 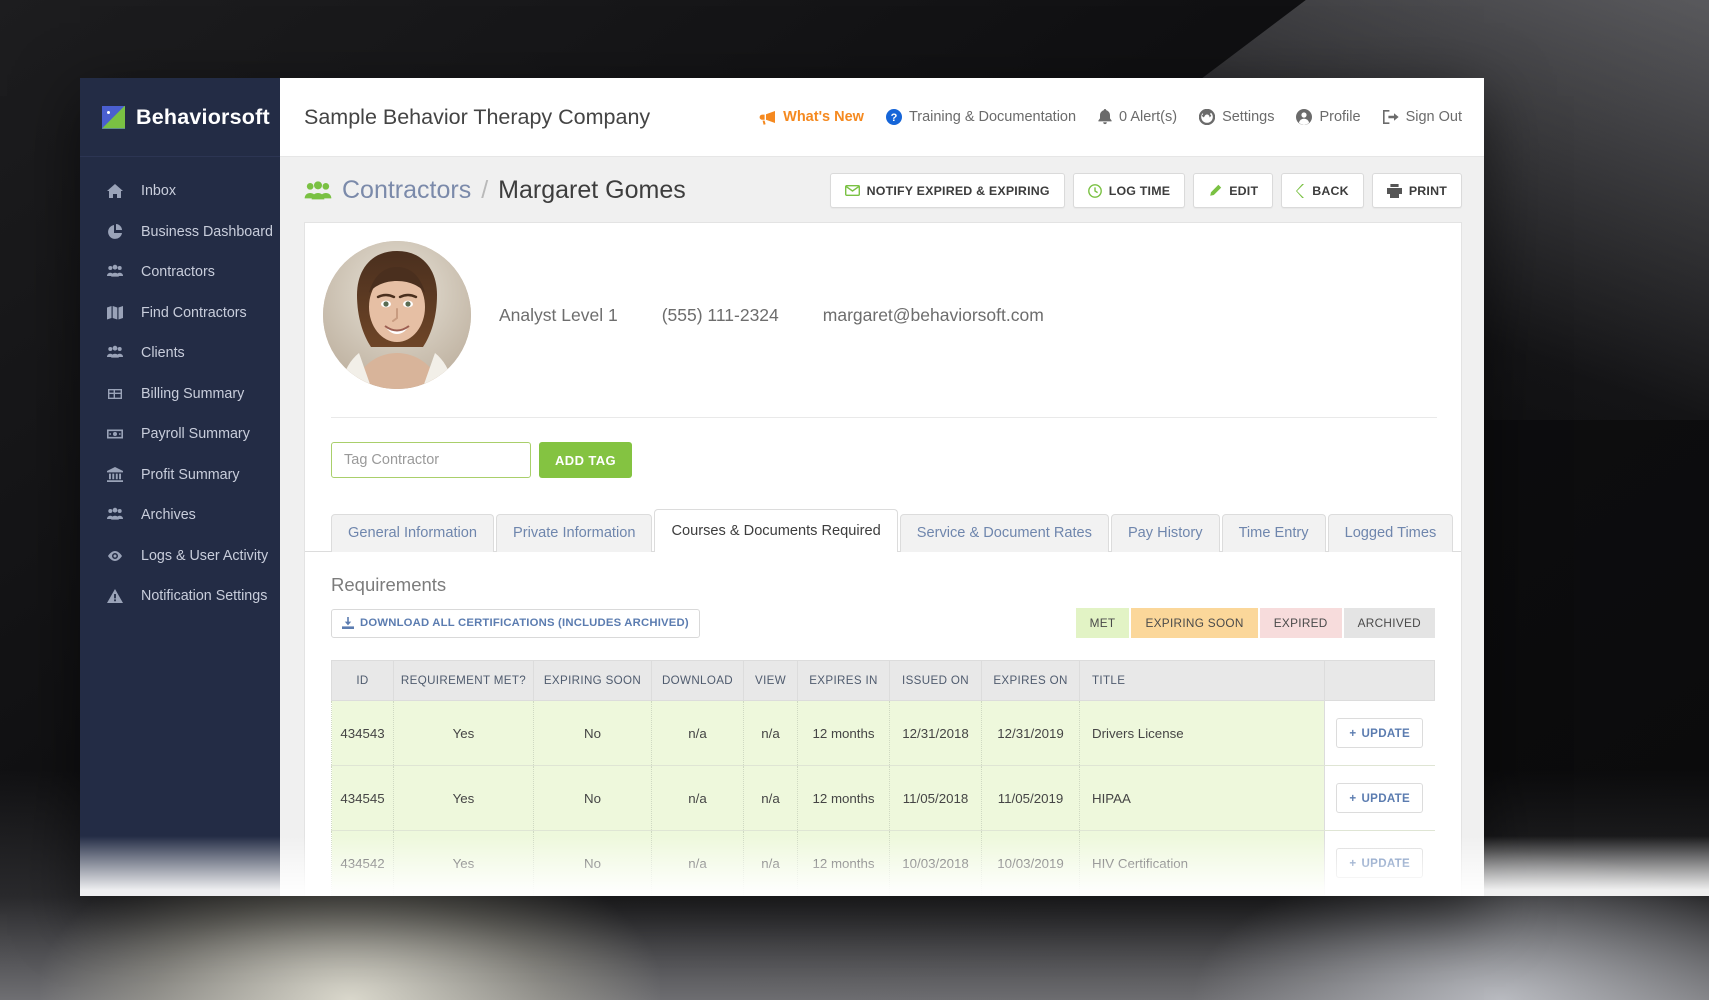 What do you see at coordinates (980, 117) in the screenshot?
I see `topnav-training-documentation: ? Training & Documentation` at bounding box center [980, 117].